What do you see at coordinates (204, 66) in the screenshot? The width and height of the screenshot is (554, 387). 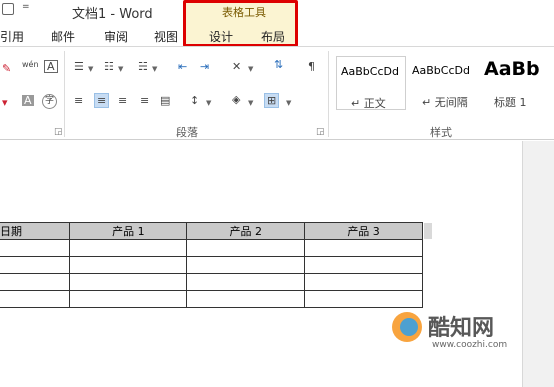 I see `increase-indent-icon: ⇥` at bounding box center [204, 66].